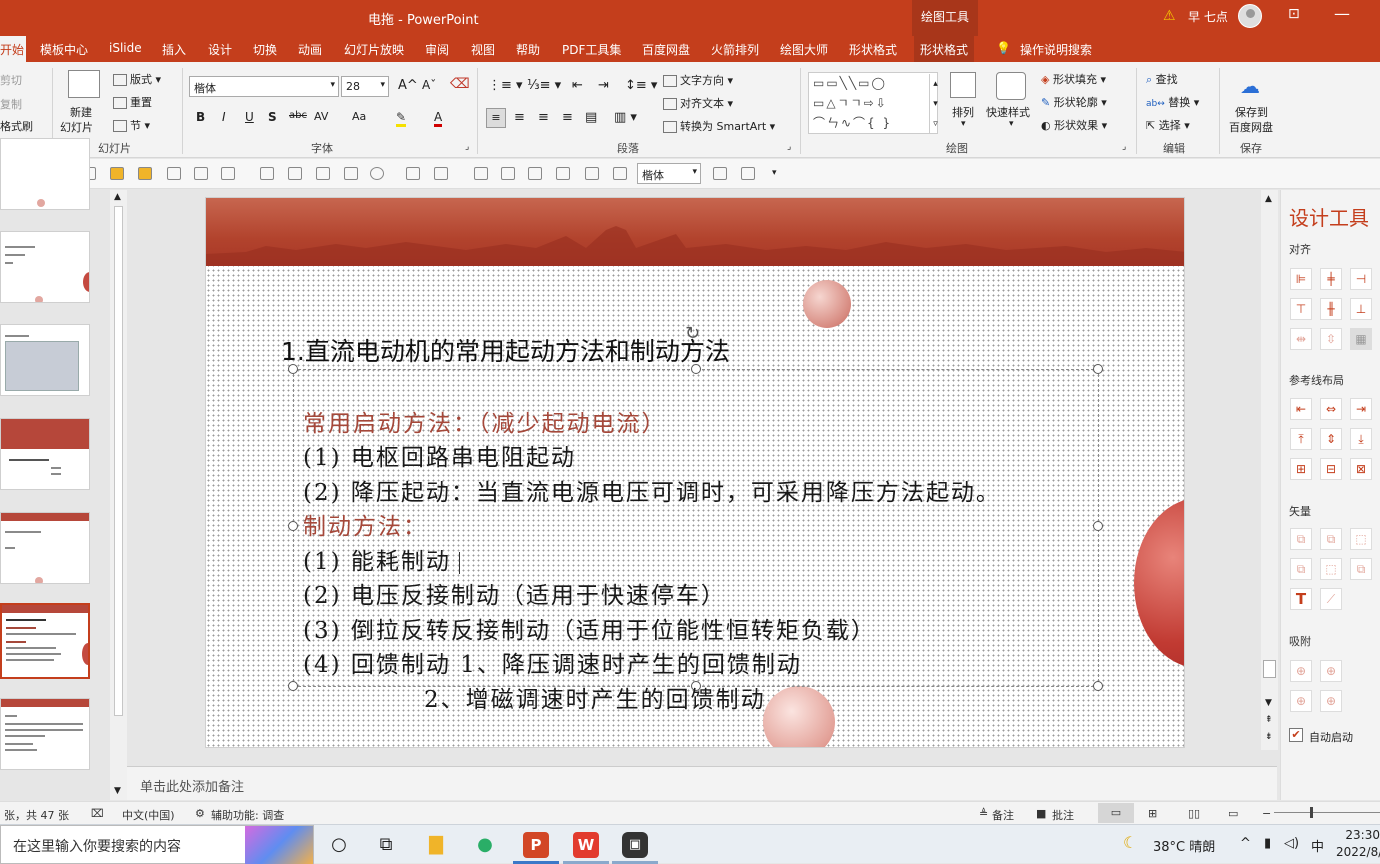 The width and height of the screenshot is (1380, 864). Describe the element at coordinates (719, 126) in the screenshot. I see `smartart-button: 转换为 SmartArt ▾` at that location.